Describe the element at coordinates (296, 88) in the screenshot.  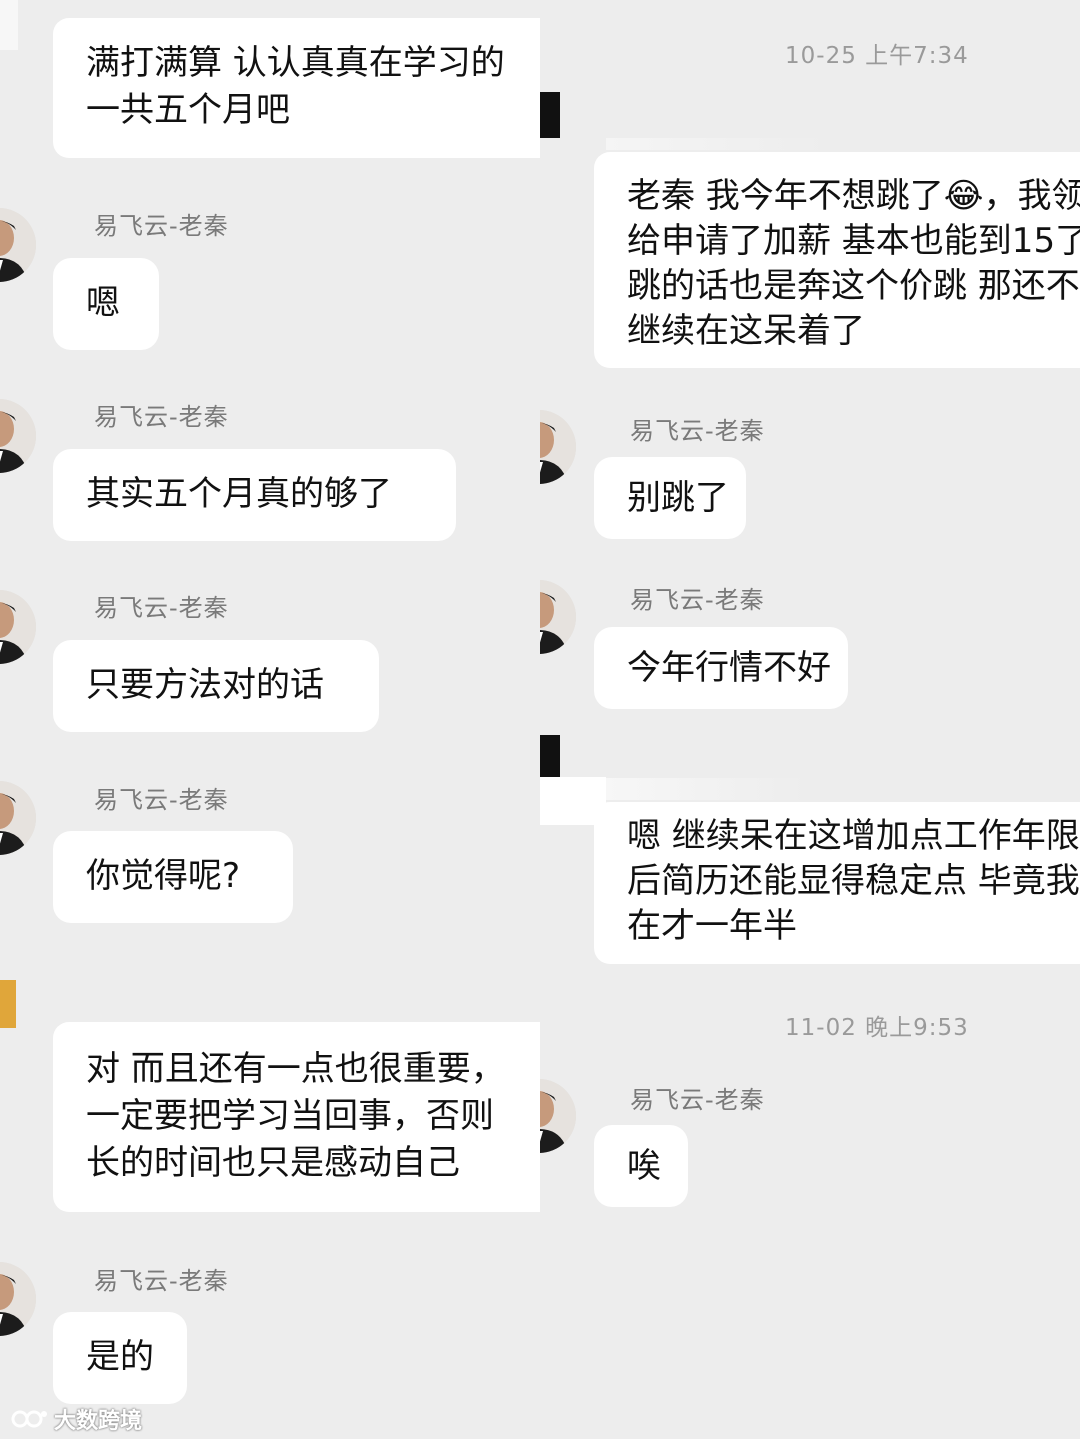
I see `message-bubble: 满打满算 认认真真在学习的 一共五个月吧` at that location.